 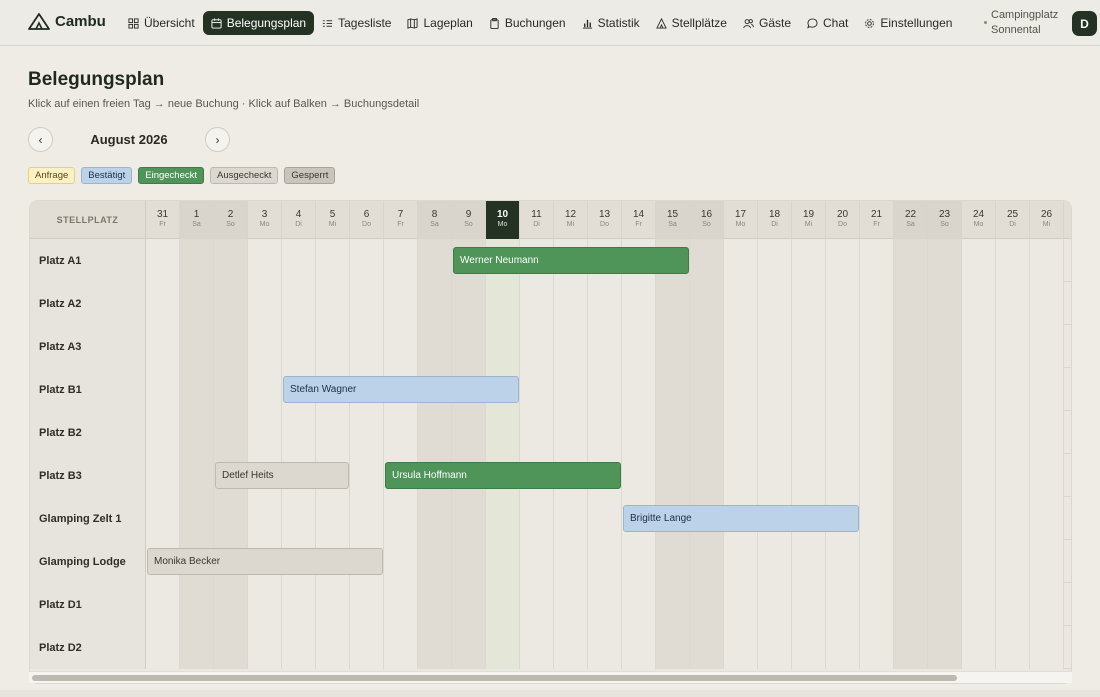 What do you see at coordinates (494, 678) in the screenshot?
I see `scrollbar-thumb` at bounding box center [494, 678].